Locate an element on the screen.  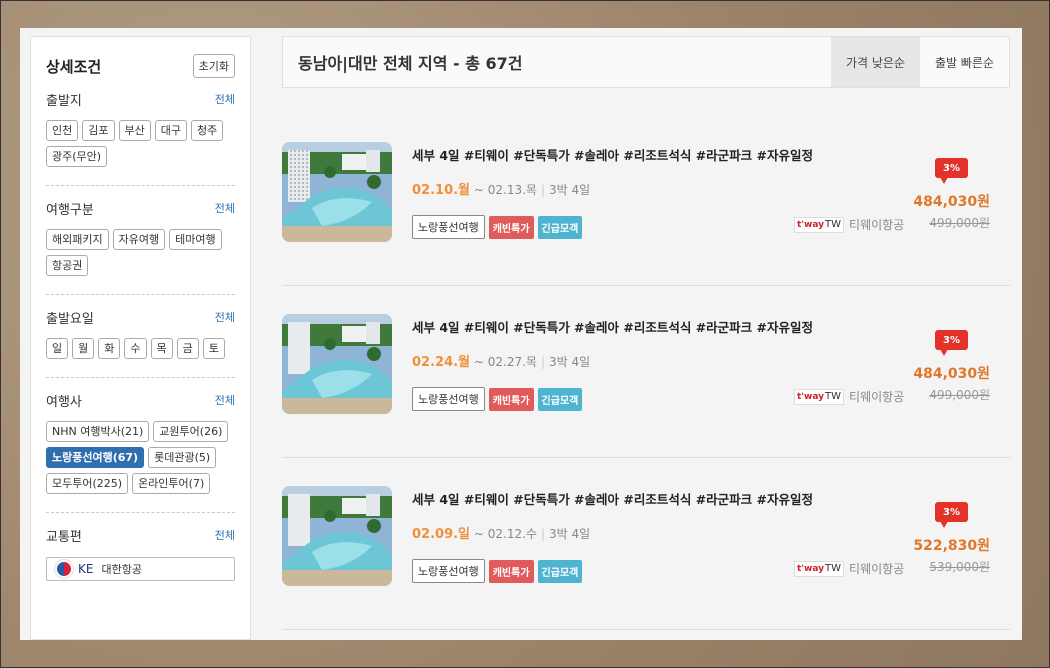
chip-sat: 토 is located at coordinates (213, 348).